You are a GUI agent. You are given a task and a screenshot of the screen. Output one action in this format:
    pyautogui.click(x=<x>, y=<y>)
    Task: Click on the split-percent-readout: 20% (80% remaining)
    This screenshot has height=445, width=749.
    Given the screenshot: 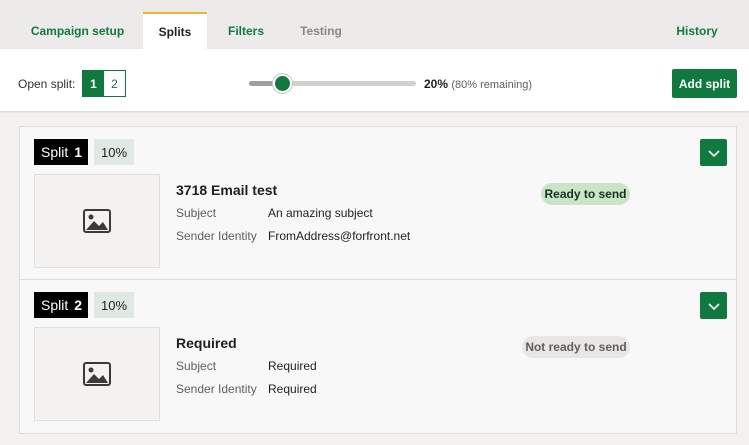 What is the action you would take?
    pyautogui.click(x=478, y=84)
    